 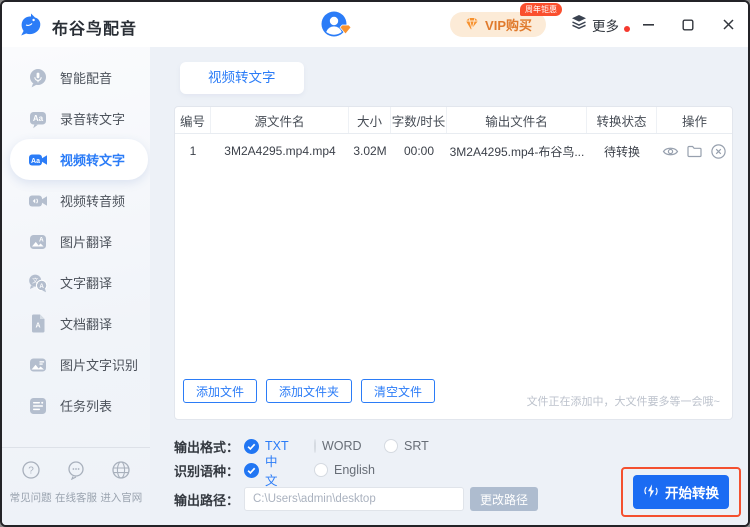 What do you see at coordinates (38, 242) in the screenshot?
I see `image-translate-icon: A` at bounding box center [38, 242].